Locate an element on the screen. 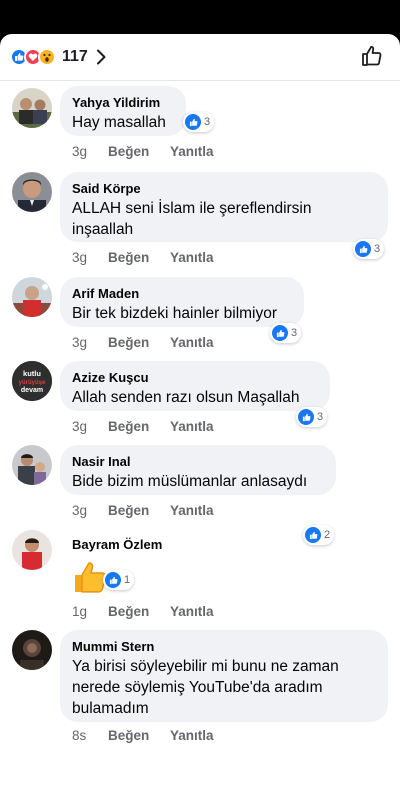 The height and width of the screenshot is (786, 400). comment-text: Allah senden razı olsun Maşallah is located at coordinates (186, 397).